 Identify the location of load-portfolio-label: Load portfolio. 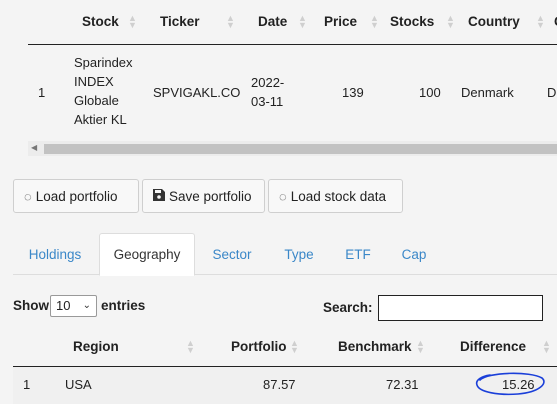
(76, 196).